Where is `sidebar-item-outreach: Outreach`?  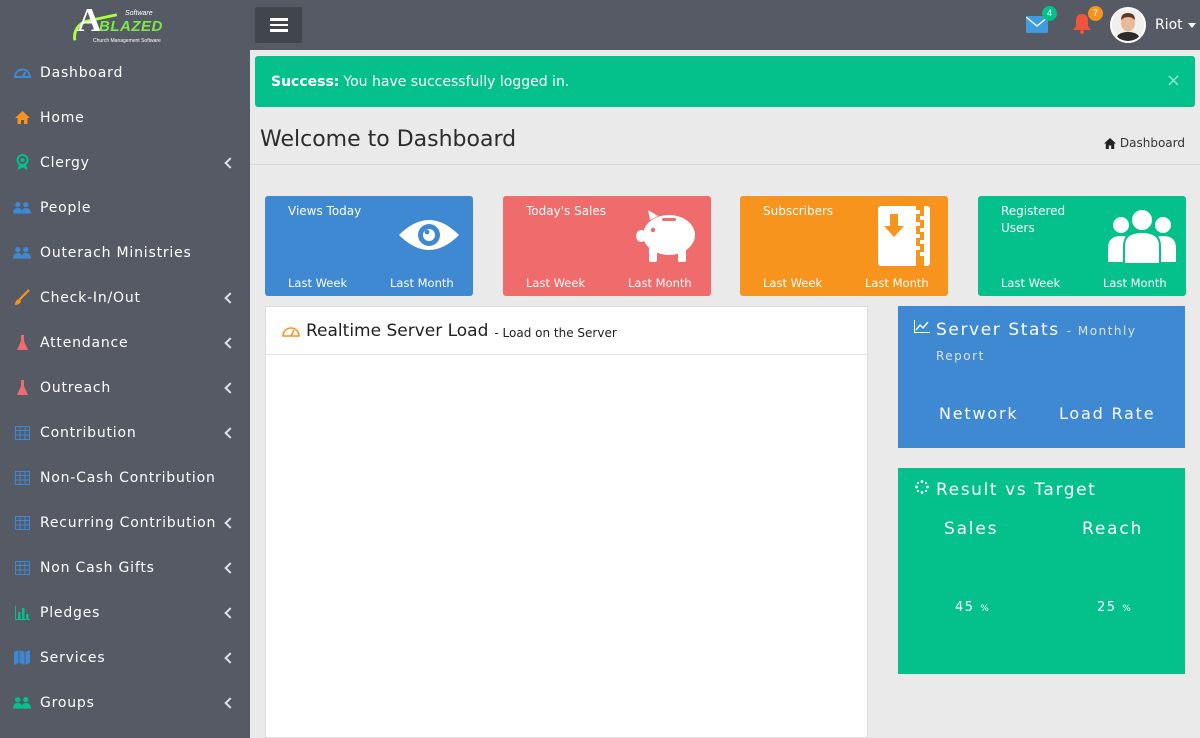
sidebar-item-outreach: Outreach is located at coordinates (125, 387).